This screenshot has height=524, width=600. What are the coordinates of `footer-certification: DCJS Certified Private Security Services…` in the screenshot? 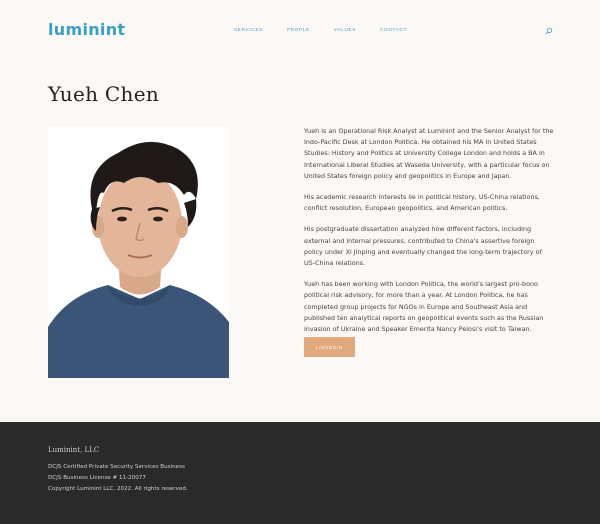 It's located at (116, 467).